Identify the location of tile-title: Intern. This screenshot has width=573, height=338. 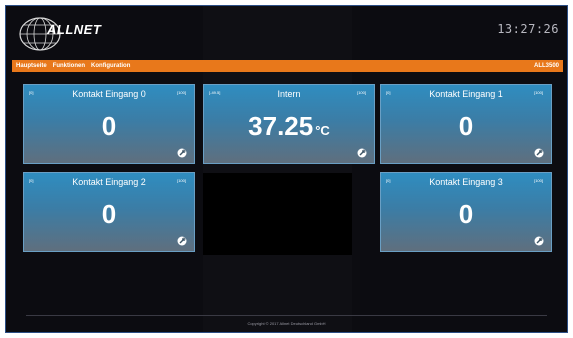
(289, 94).